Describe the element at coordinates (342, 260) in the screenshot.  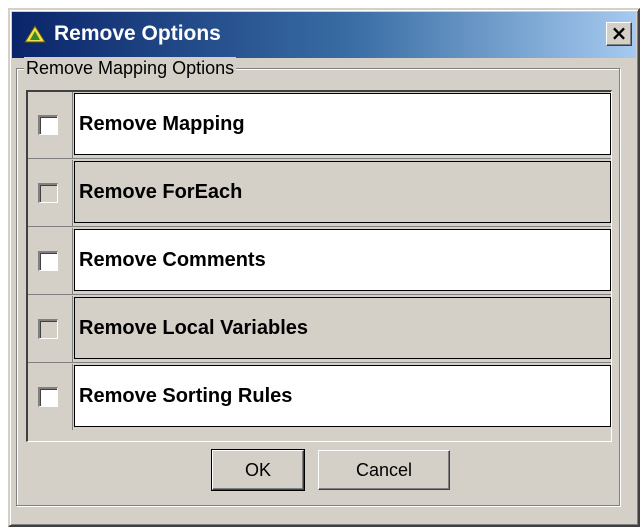
I see `option-label: Remove Comments` at that location.